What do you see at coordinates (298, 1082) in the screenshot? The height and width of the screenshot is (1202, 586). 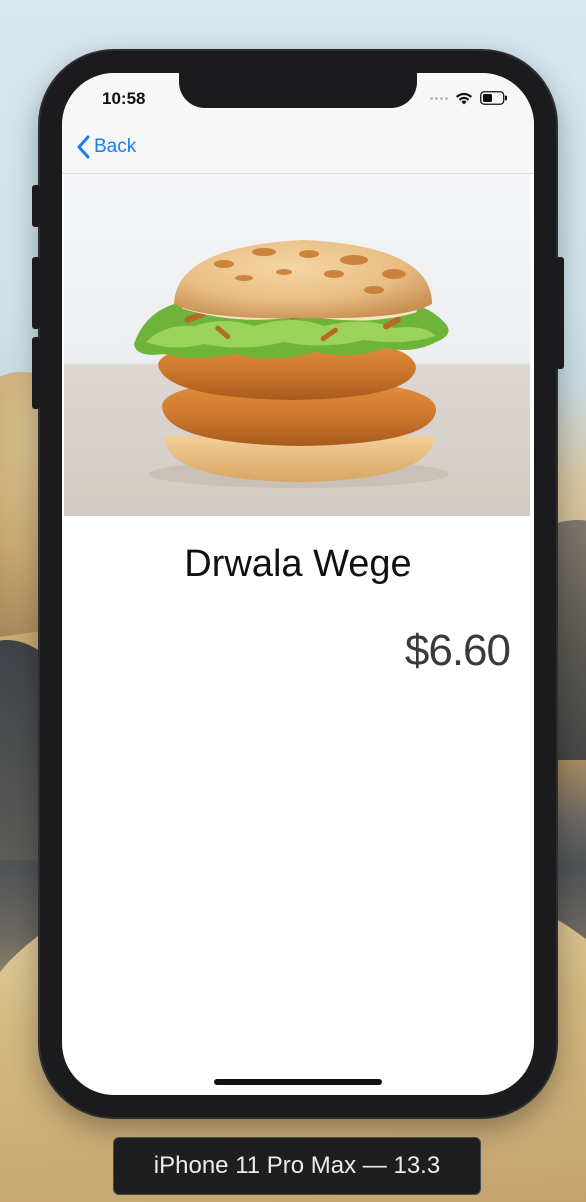 I see `home-indicator` at bounding box center [298, 1082].